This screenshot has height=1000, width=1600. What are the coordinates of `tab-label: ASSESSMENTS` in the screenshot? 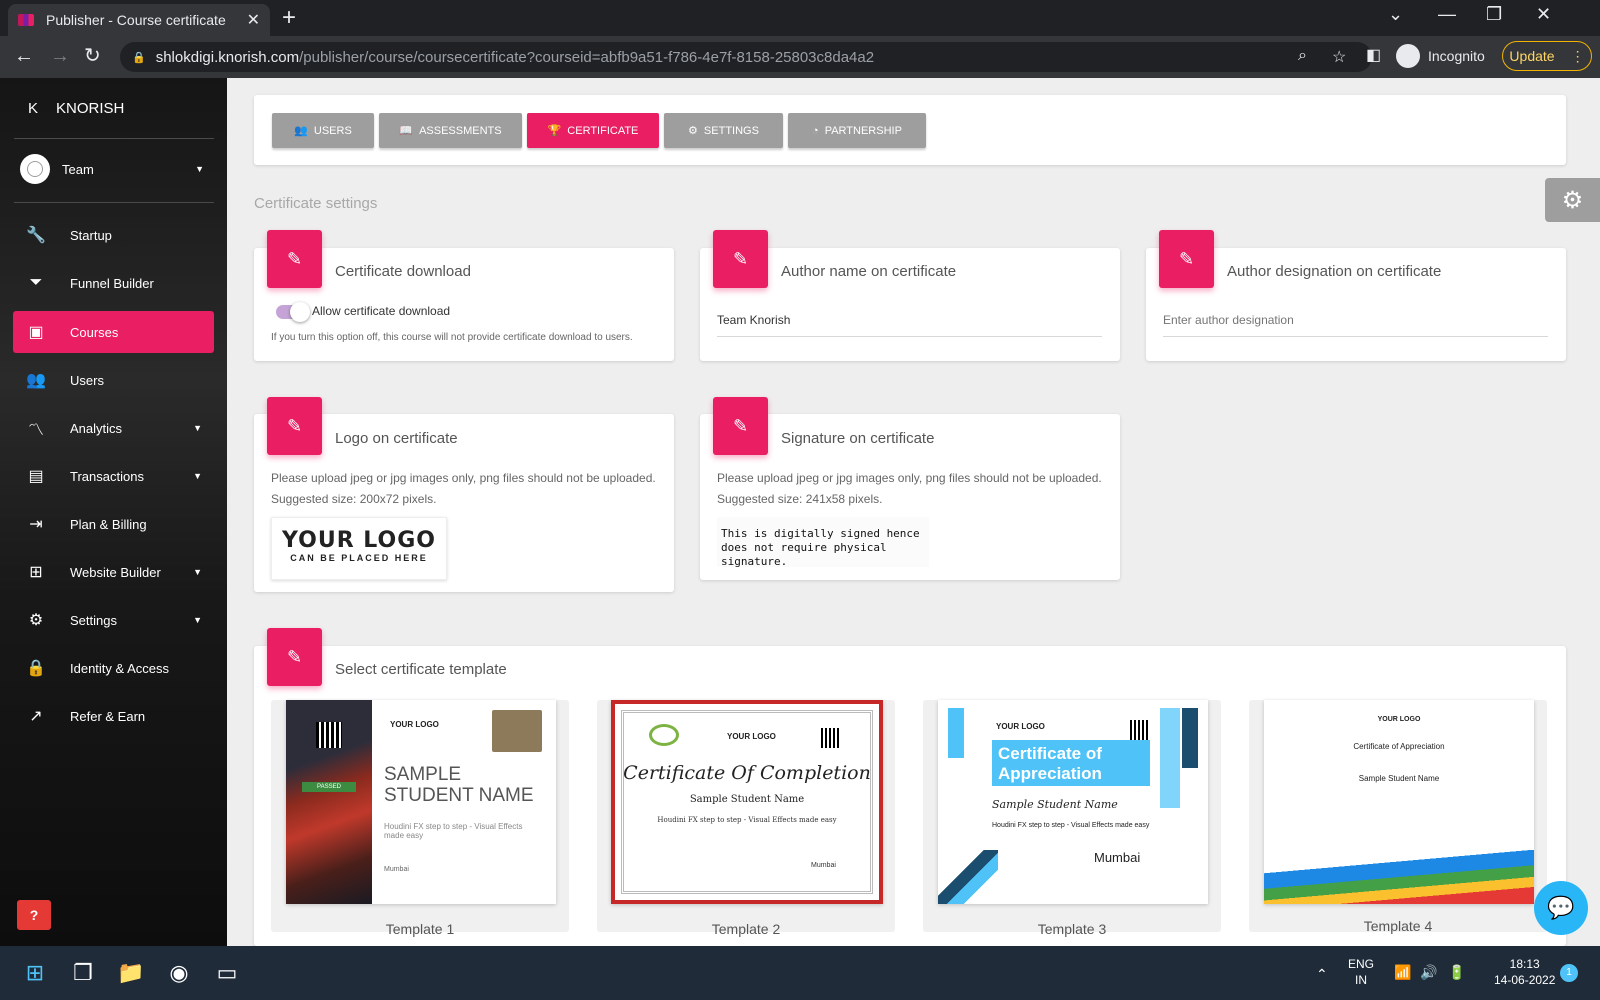 It's located at (460, 130).